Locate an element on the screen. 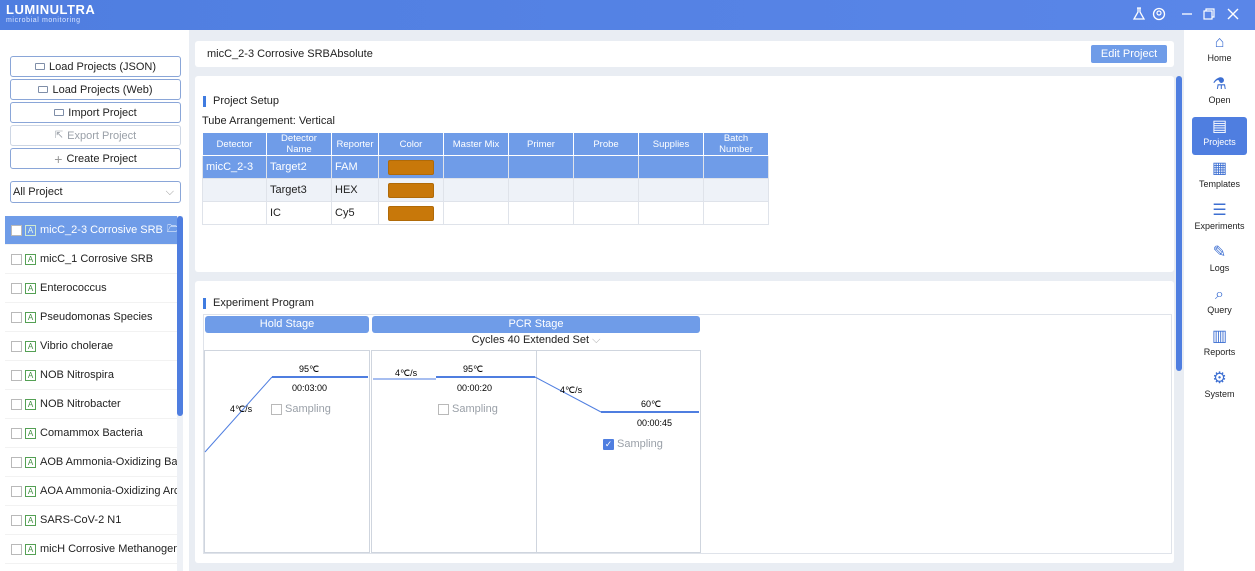 This screenshot has width=1255, height=571. nav-experiments: ☰ Experiments is located at coordinates (1219, 220).